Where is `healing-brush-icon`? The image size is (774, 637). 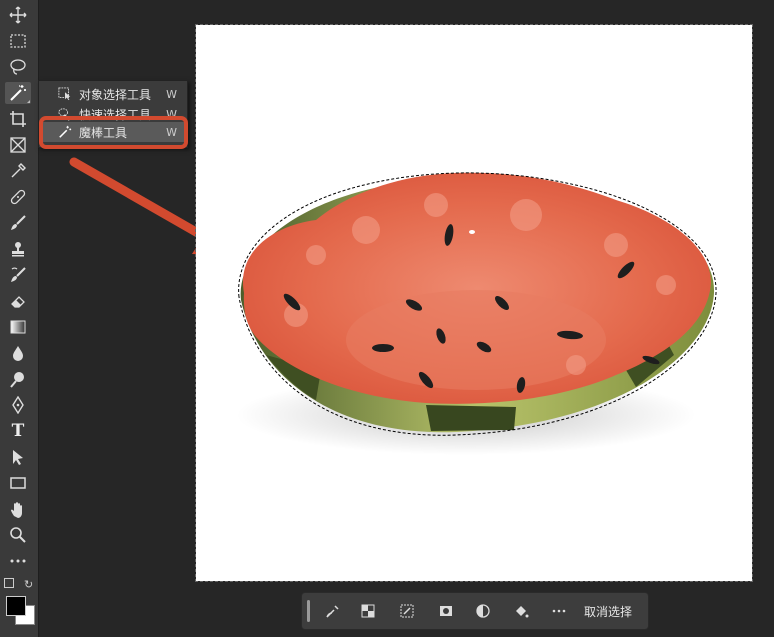
healing-brush-icon is located at coordinates (18, 197).